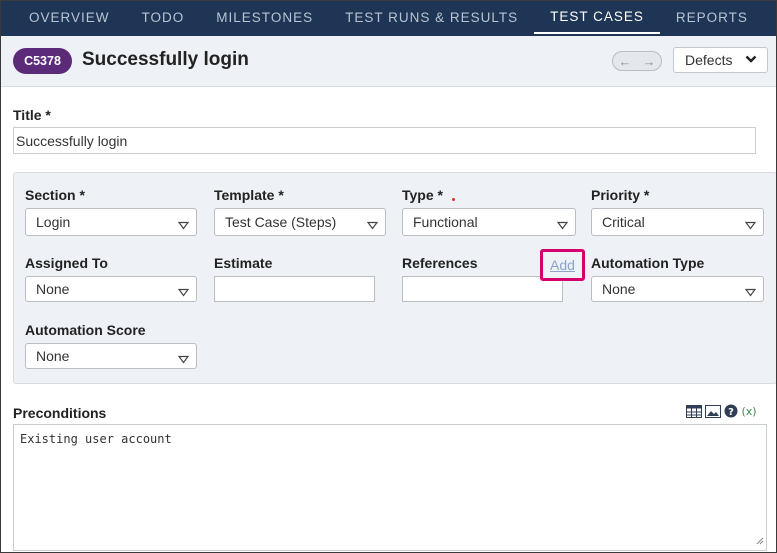  What do you see at coordinates (625, 61) in the screenshot?
I see `arrow-left-icon: ←` at bounding box center [625, 61].